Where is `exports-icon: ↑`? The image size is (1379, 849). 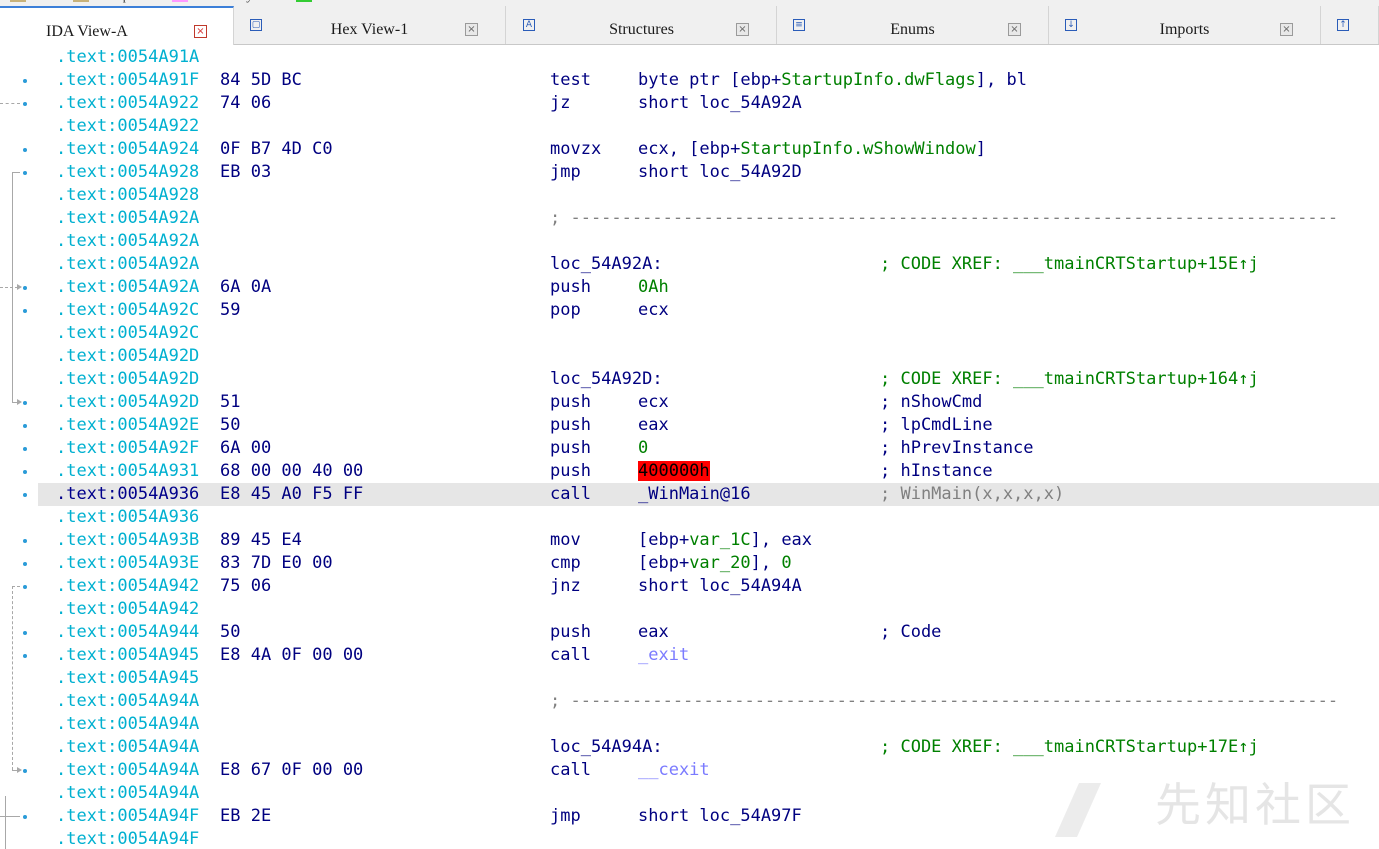
exports-icon: ↑ is located at coordinates (1343, 25).